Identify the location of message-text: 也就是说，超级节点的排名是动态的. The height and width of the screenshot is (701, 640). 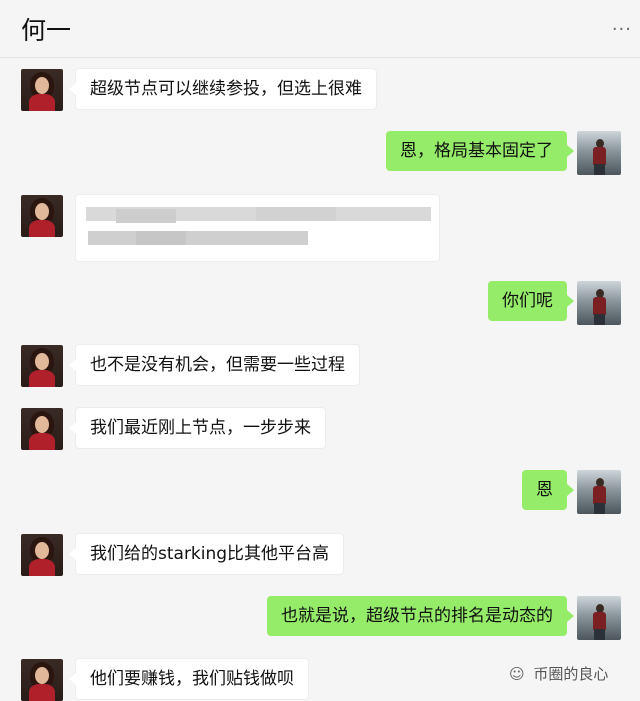
(417, 616).